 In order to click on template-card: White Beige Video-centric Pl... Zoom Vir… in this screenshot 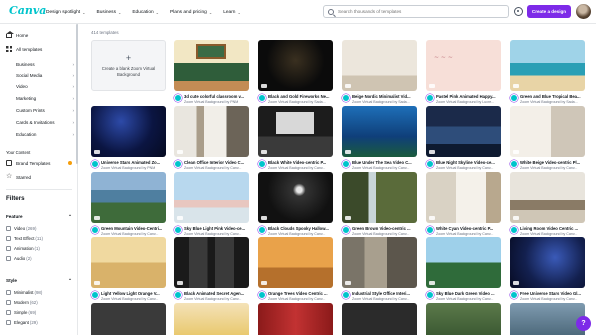, I will do `click(547, 138)`.